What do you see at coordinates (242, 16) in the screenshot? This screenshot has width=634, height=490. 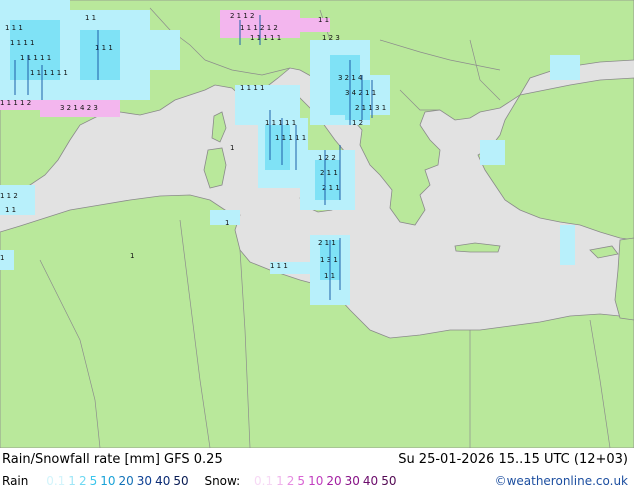 I see `svg-text: 2 1 1 2` at bounding box center [242, 16].